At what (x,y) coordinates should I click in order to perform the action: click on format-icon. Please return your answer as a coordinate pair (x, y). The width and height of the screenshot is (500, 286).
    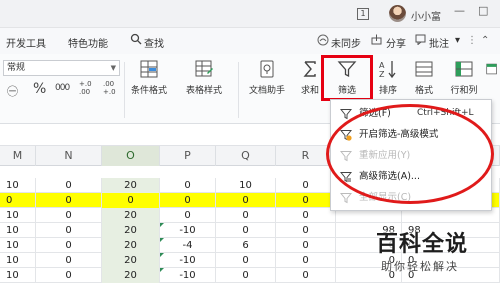
    Looking at the image, I should click on (424, 69).